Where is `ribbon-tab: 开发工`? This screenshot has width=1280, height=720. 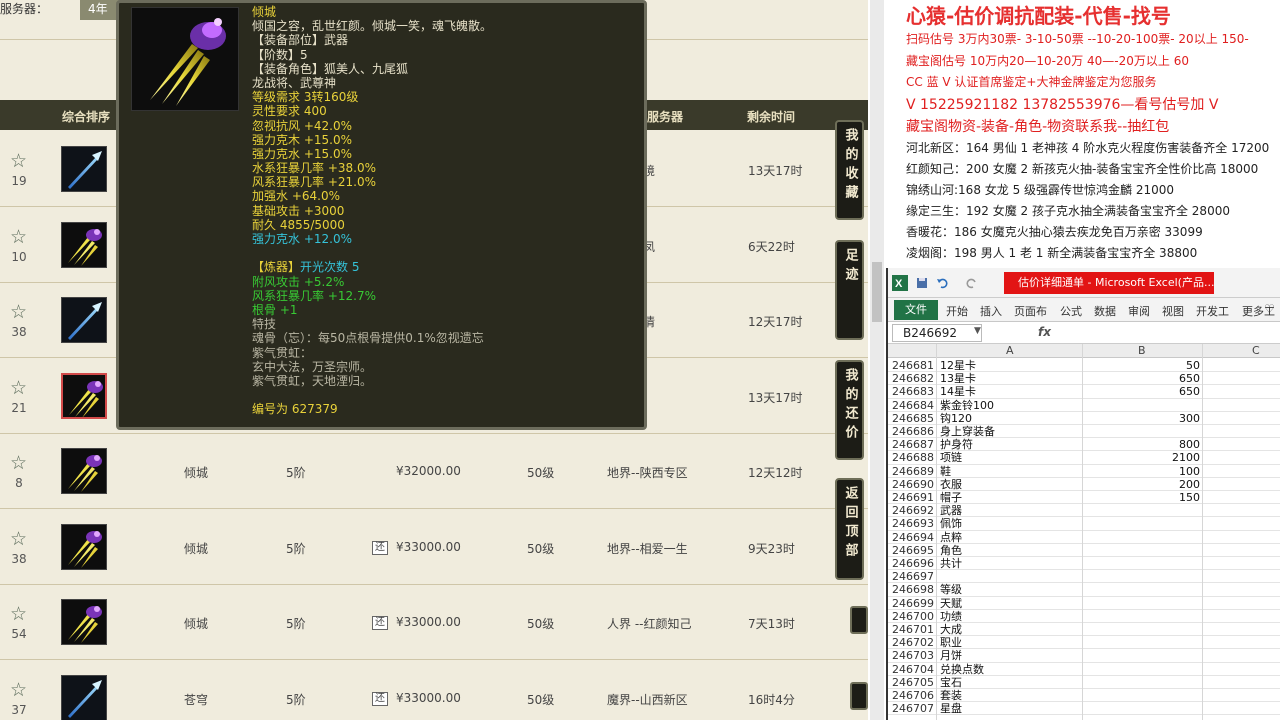
ribbon-tab: 开发工 is located at coordinates (1212, 311).